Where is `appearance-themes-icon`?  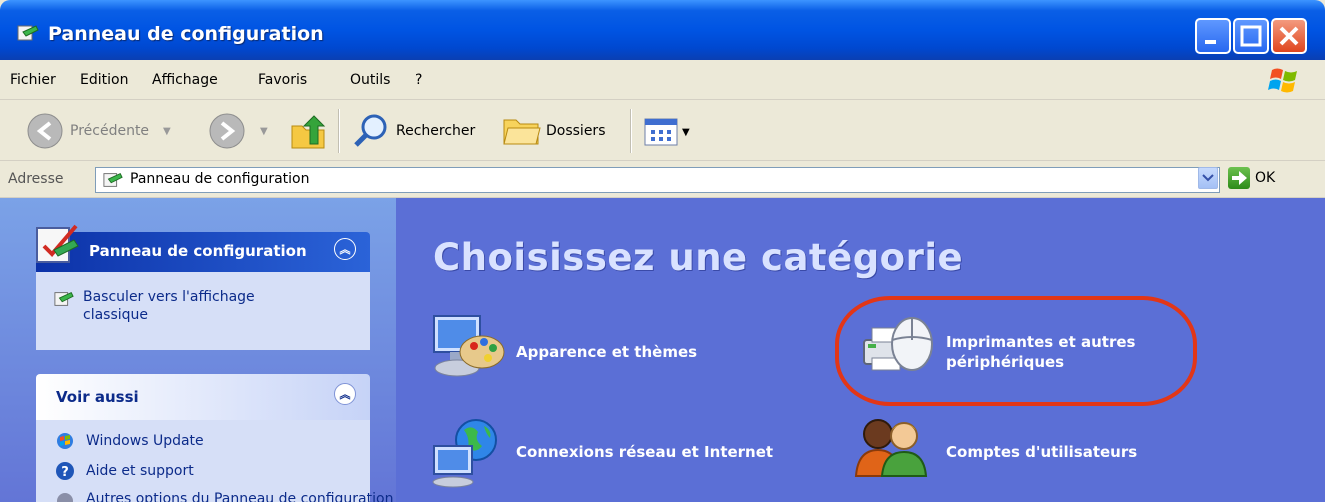 appearance-themes-icon is located at coordinates (469, 348).